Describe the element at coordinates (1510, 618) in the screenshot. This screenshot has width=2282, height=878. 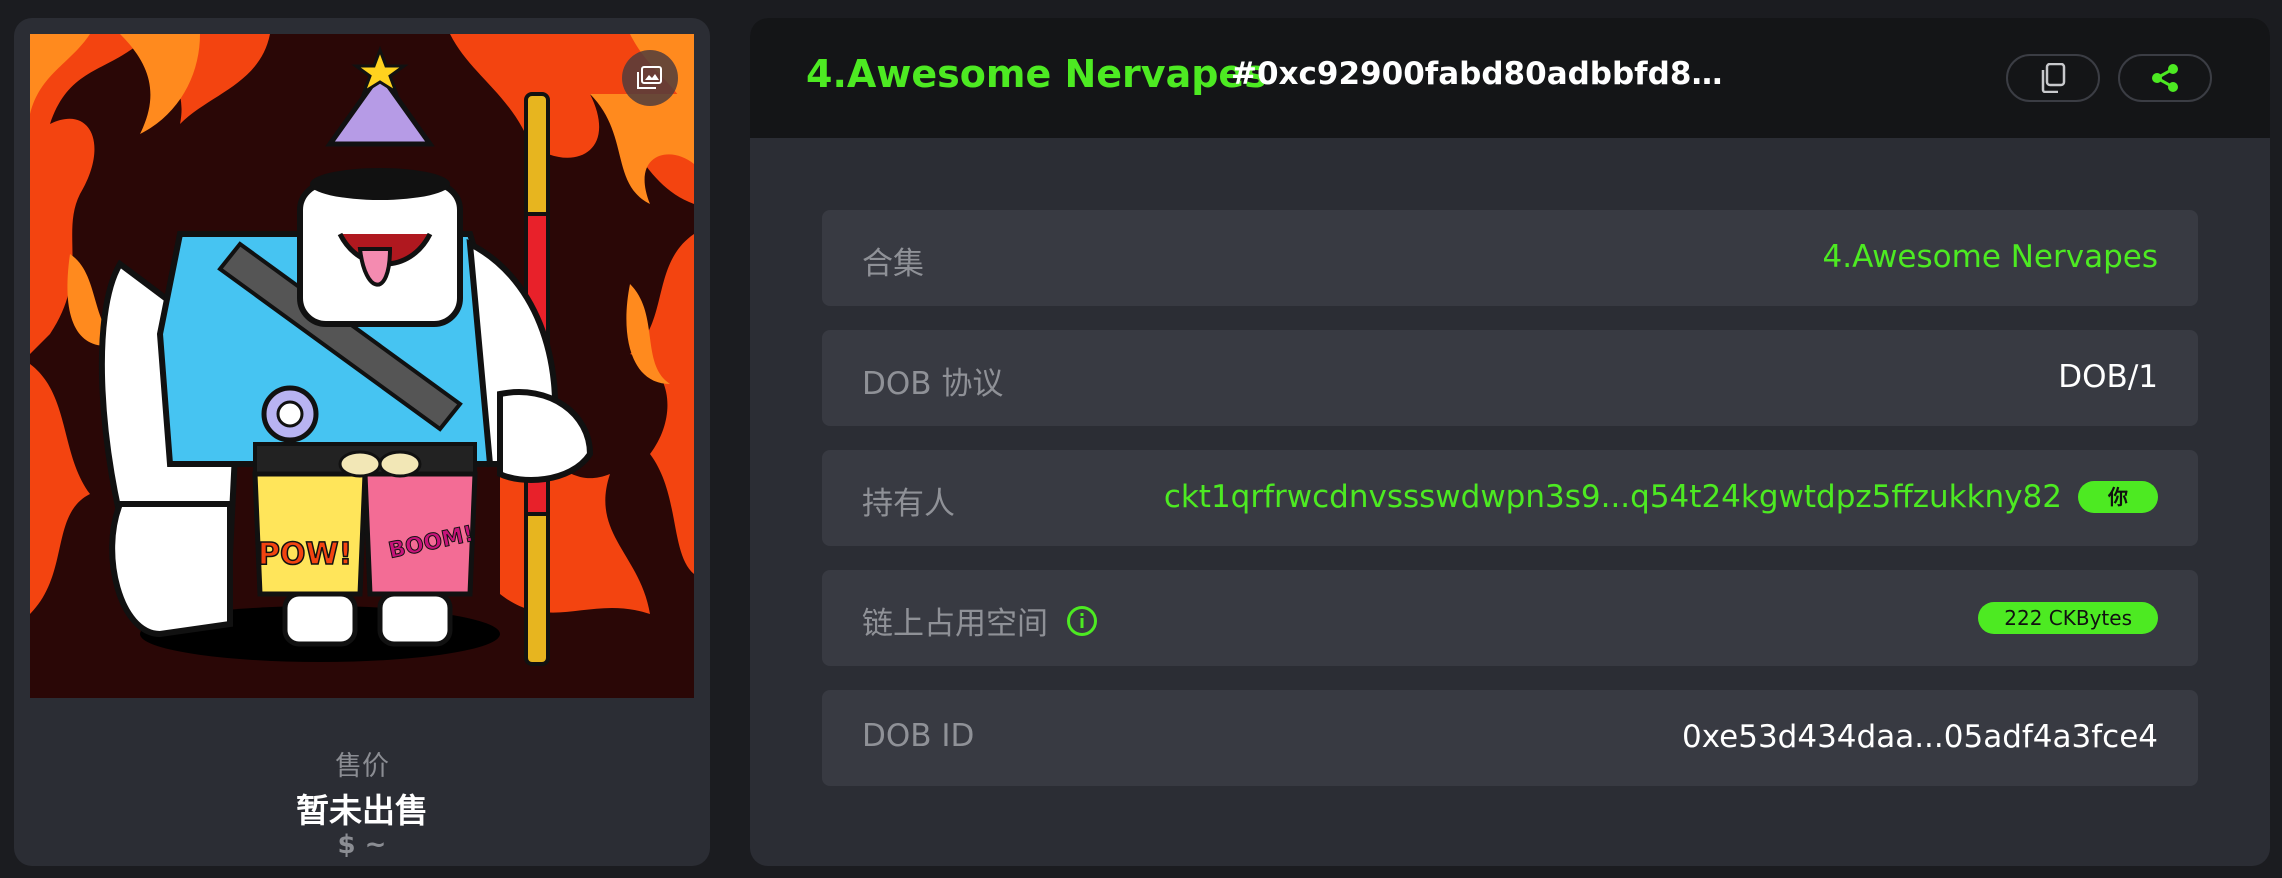
I see `detail-row-occupied: 链上占用空间 222 CKBytes` at that location.